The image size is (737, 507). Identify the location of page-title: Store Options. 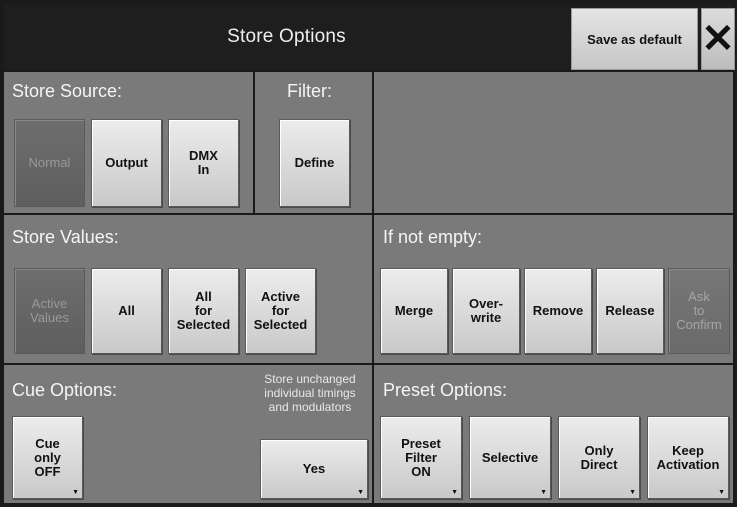
(286, 36).